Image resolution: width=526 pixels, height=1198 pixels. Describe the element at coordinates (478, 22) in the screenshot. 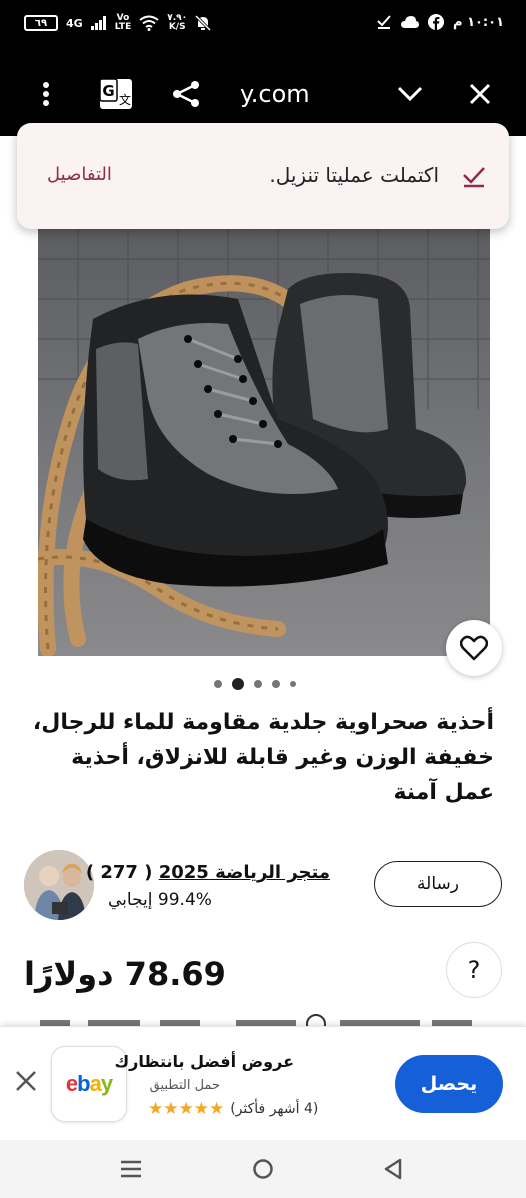

I see `clock: ١٠:٠١ م` at that location.